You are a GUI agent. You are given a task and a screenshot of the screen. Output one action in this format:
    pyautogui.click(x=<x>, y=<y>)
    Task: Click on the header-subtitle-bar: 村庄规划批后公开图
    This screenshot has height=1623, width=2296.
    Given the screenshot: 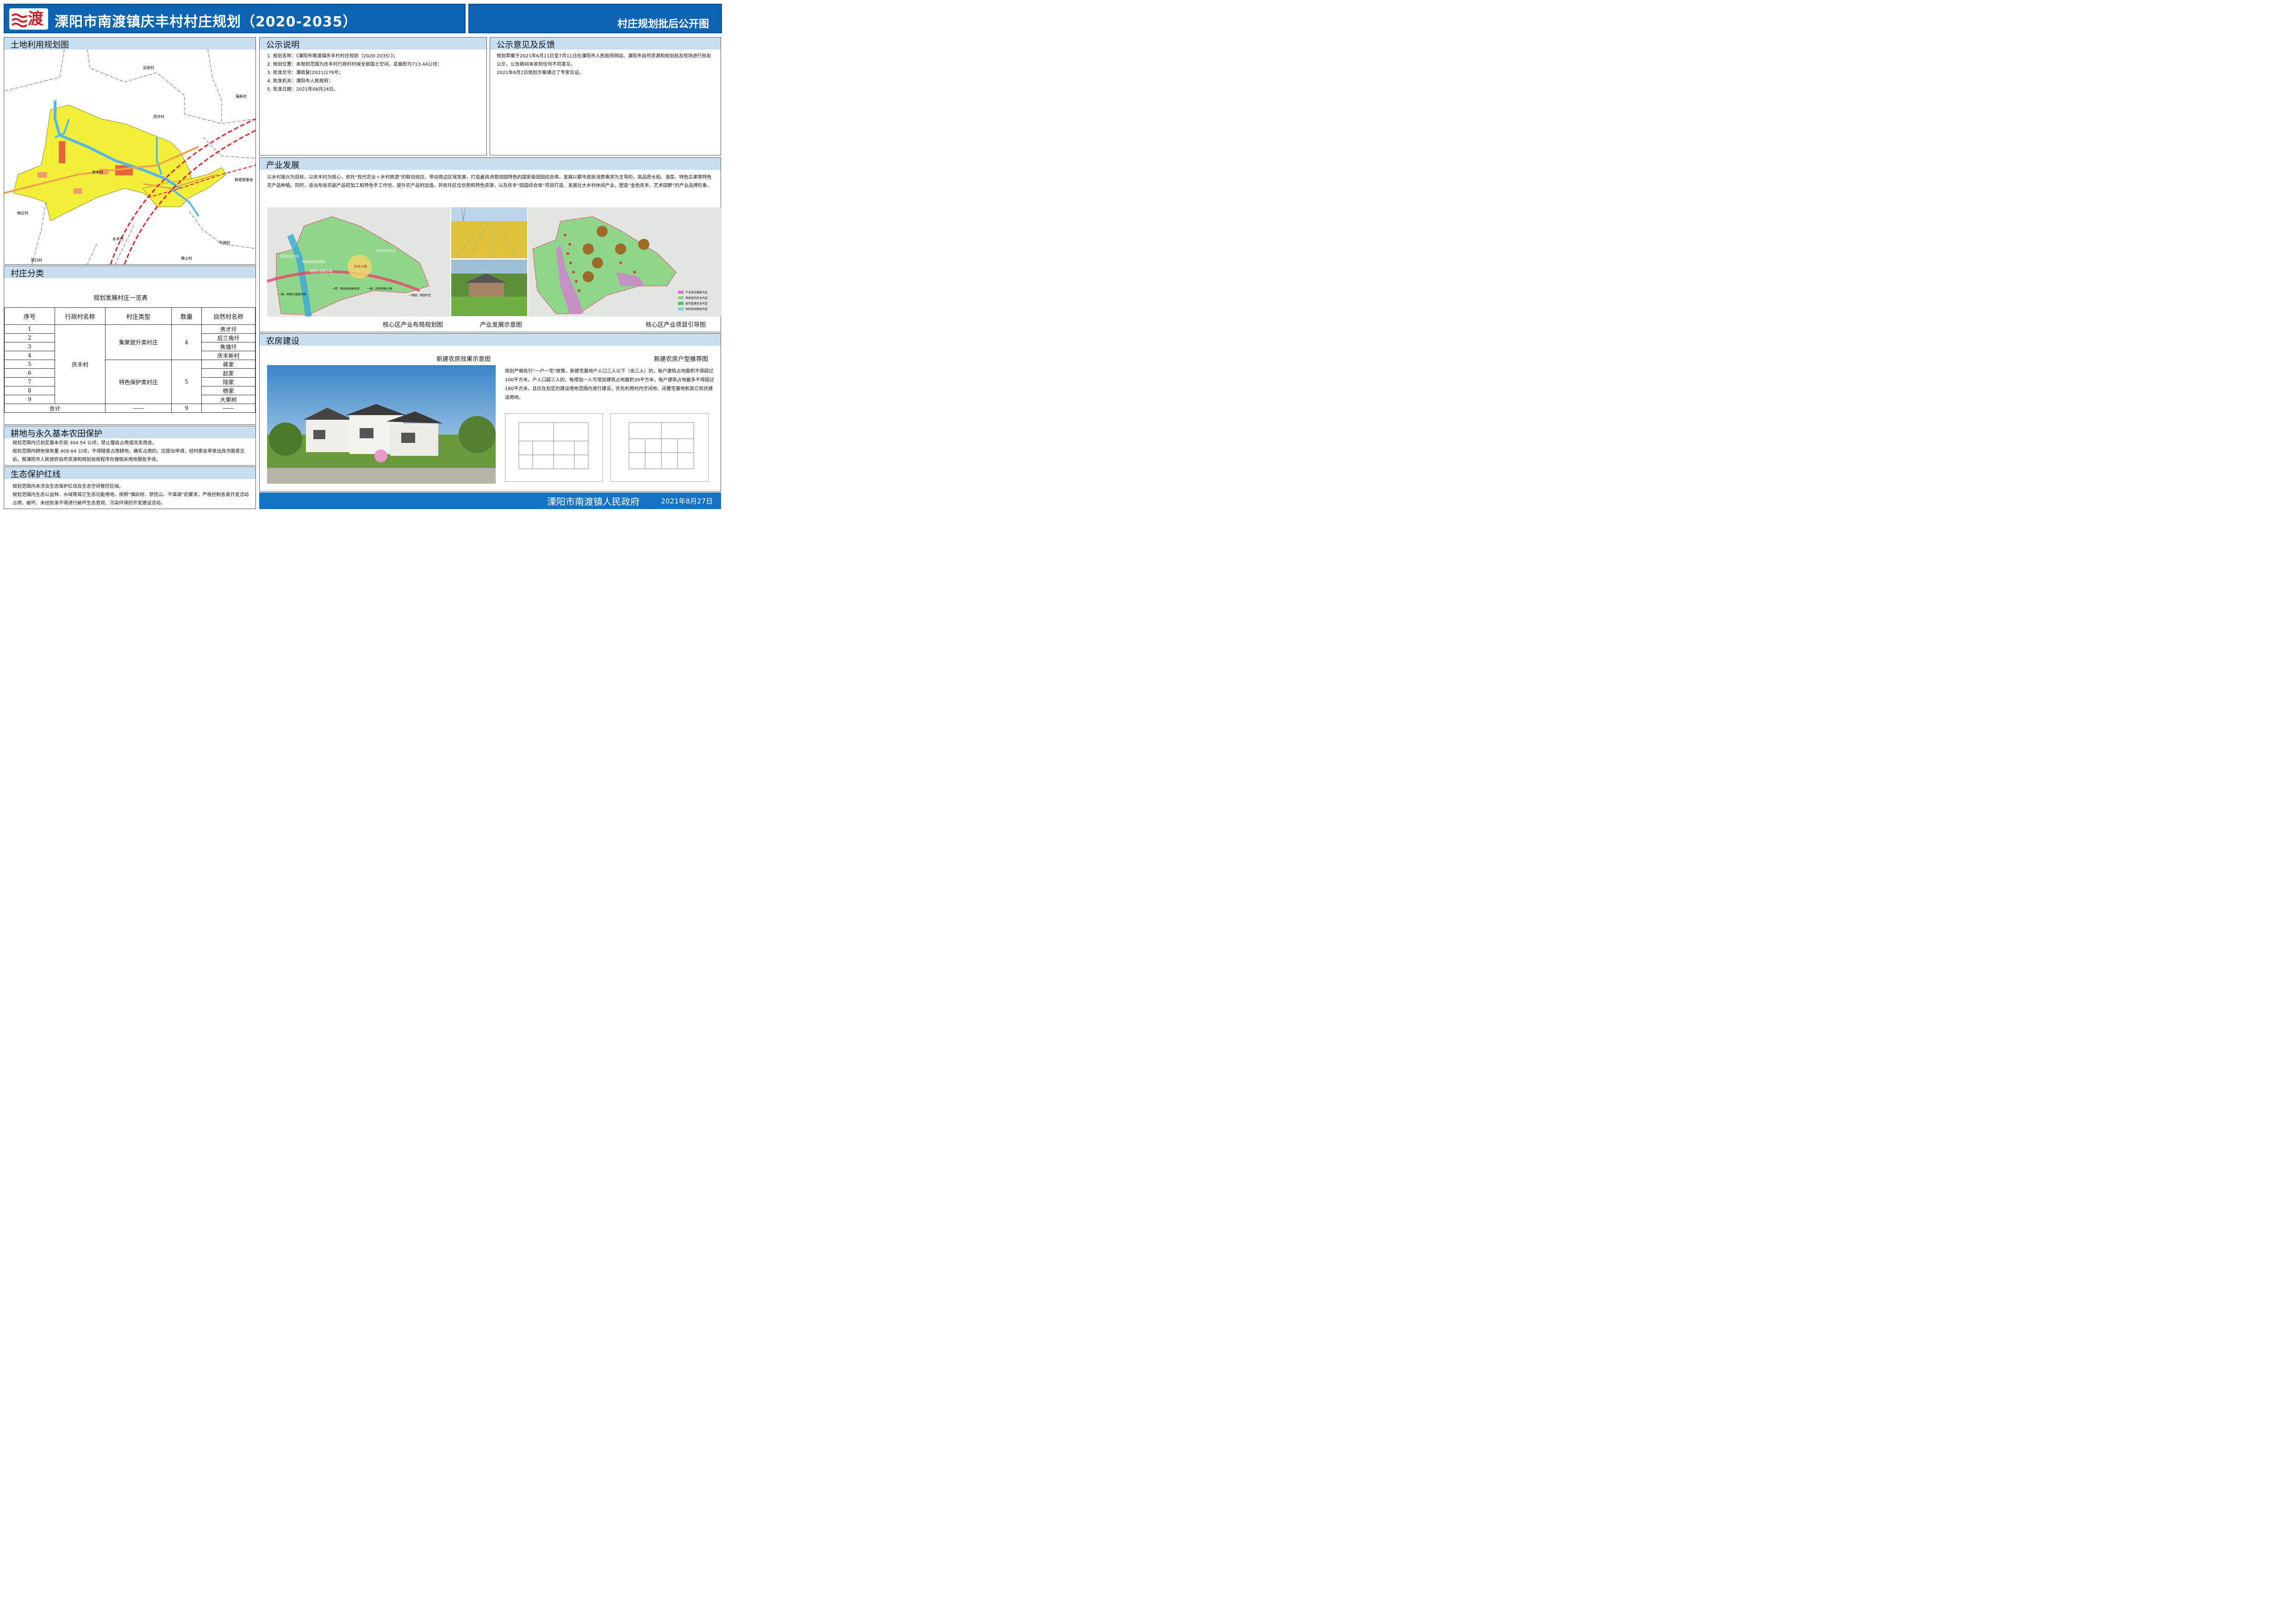 What is the action you would take?
    pyautogui.click(x=595, y=18)
    